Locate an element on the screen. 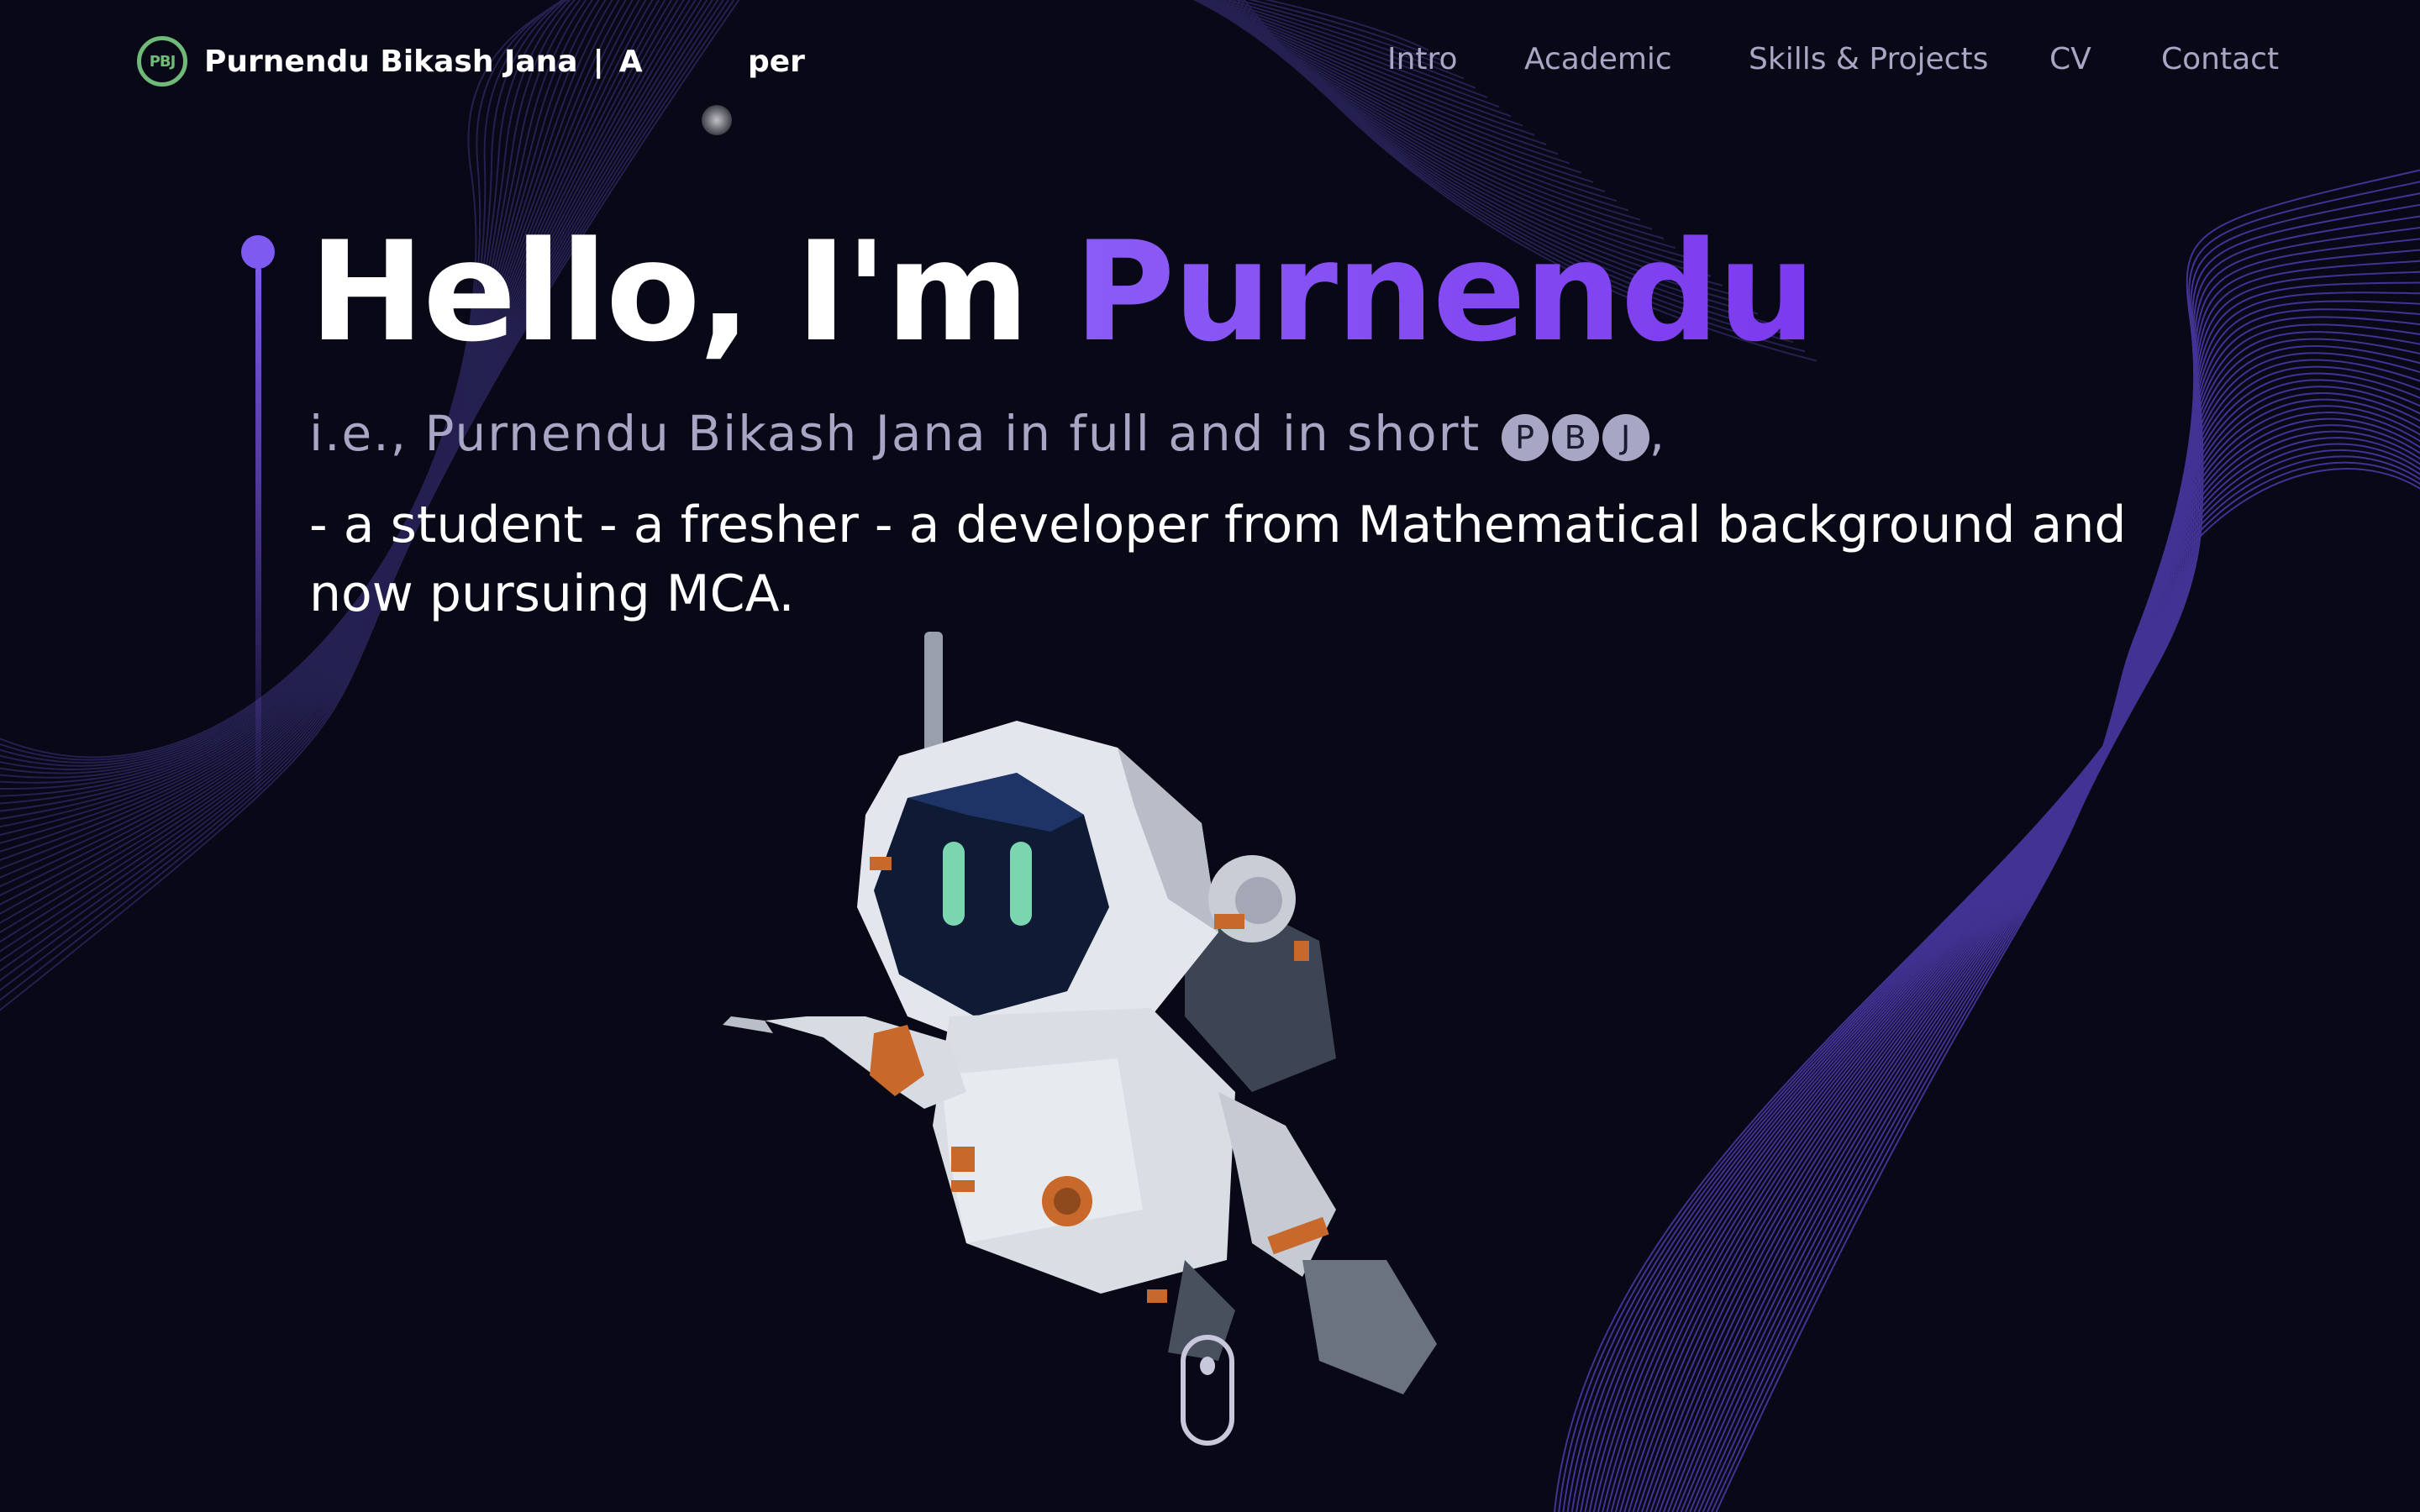 The width and height of the screenshot is (2420, 1512). cursor-glow is located at coordinates (717, 120).